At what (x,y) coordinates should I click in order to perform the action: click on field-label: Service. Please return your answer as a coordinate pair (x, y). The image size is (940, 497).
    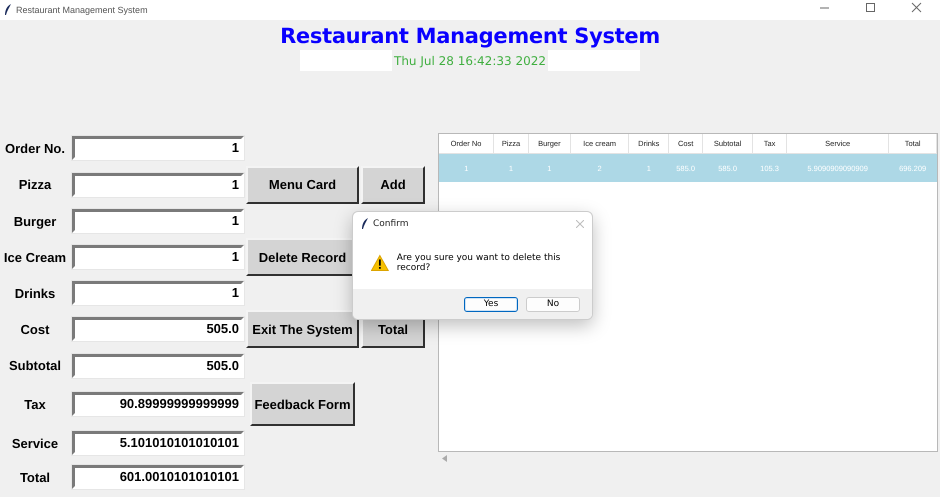
    Looking at the image, I should click on (35, 443).